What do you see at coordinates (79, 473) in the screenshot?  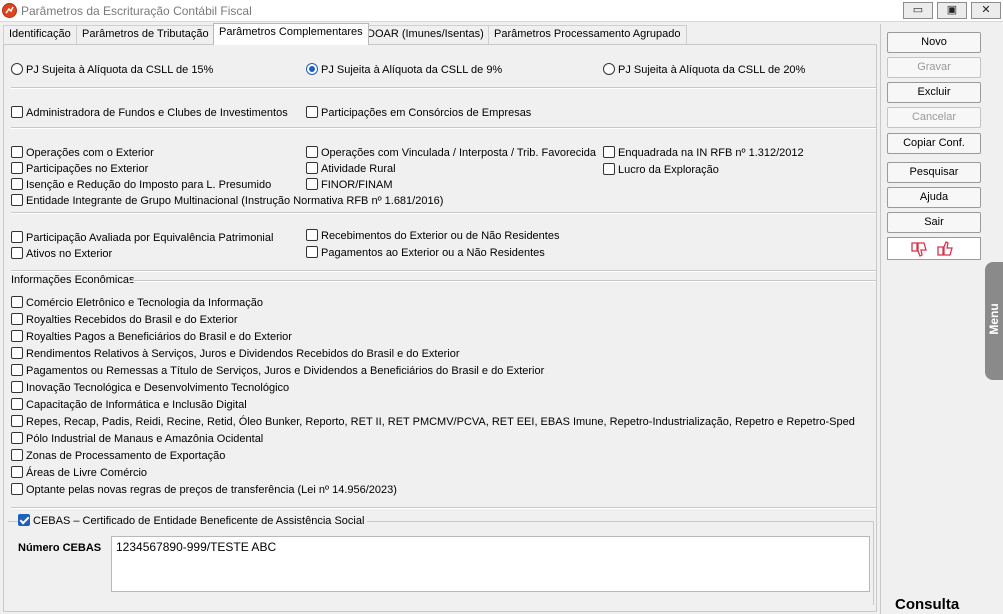 I see `checkbox-areas-livre-comercio: Áreas de Livre Comércio` at bounding box center [79, 473].